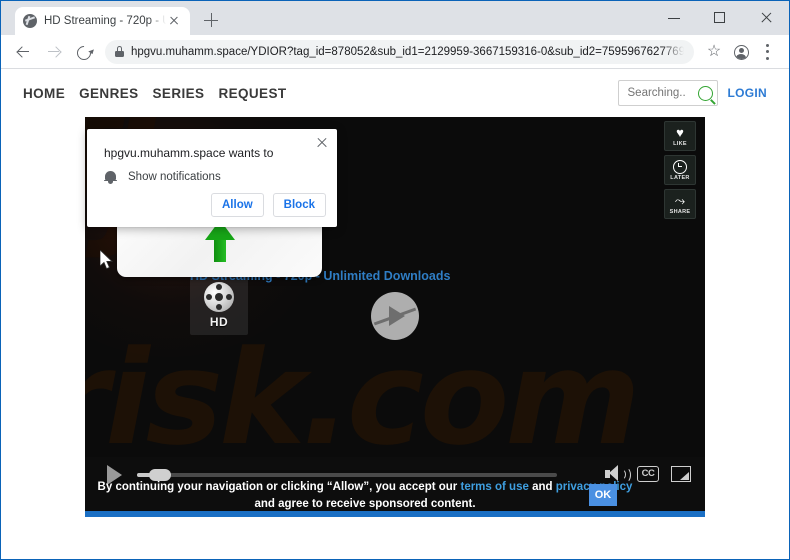 The width and height of the screenshot is (790, 560). I want to click on site-nav-right: LOGIN, so click(692, 93).